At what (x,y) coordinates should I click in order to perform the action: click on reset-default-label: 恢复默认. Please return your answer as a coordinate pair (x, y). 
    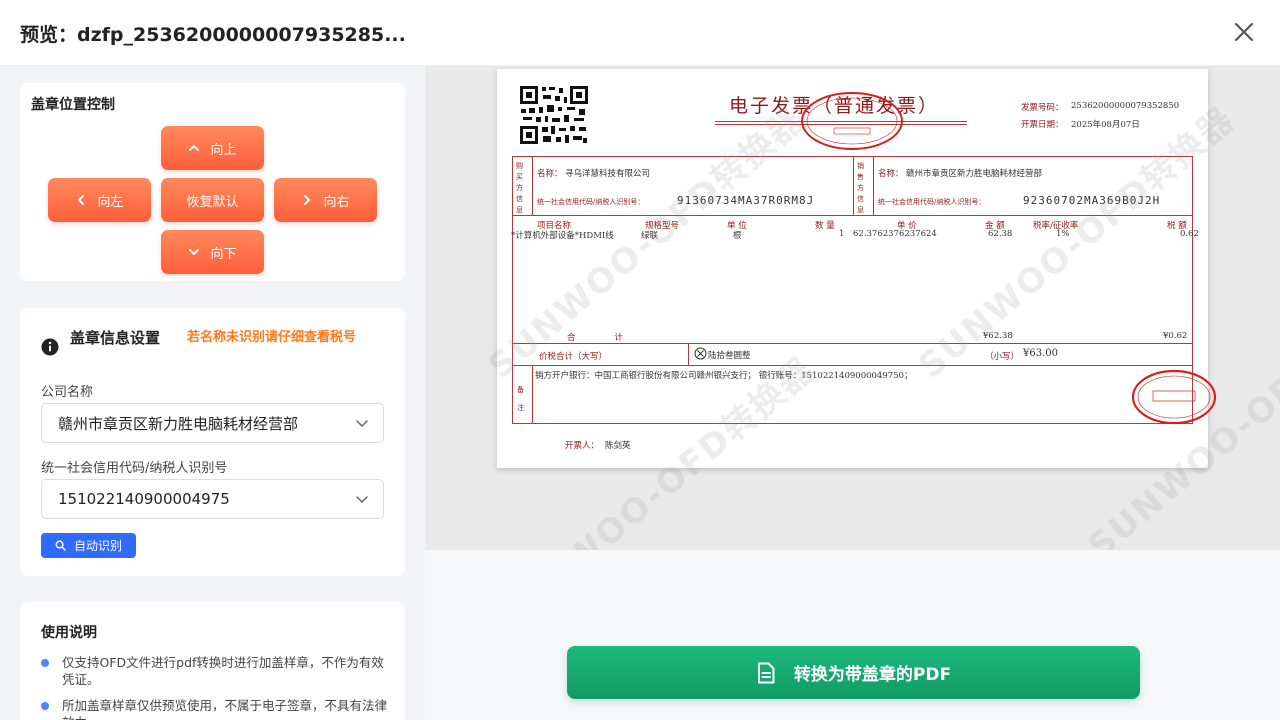
    Looking at the image, I should click on (212, 202).